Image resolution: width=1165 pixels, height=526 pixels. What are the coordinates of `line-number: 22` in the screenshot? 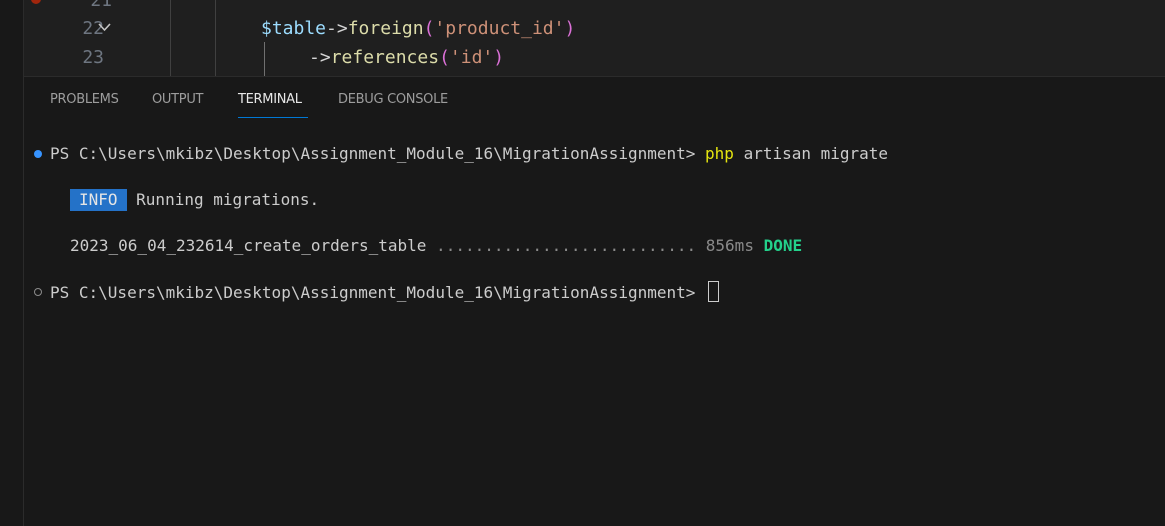 It's located at (93, 28).